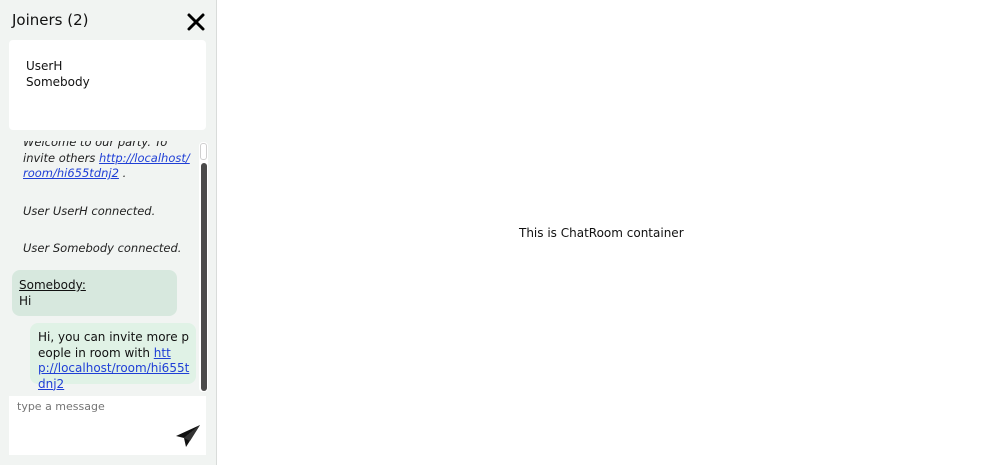  Describe the element at coordinates (601, 233) in the screenshot. I see `chatroom-container-text: This is ChatRoom container` at that location.